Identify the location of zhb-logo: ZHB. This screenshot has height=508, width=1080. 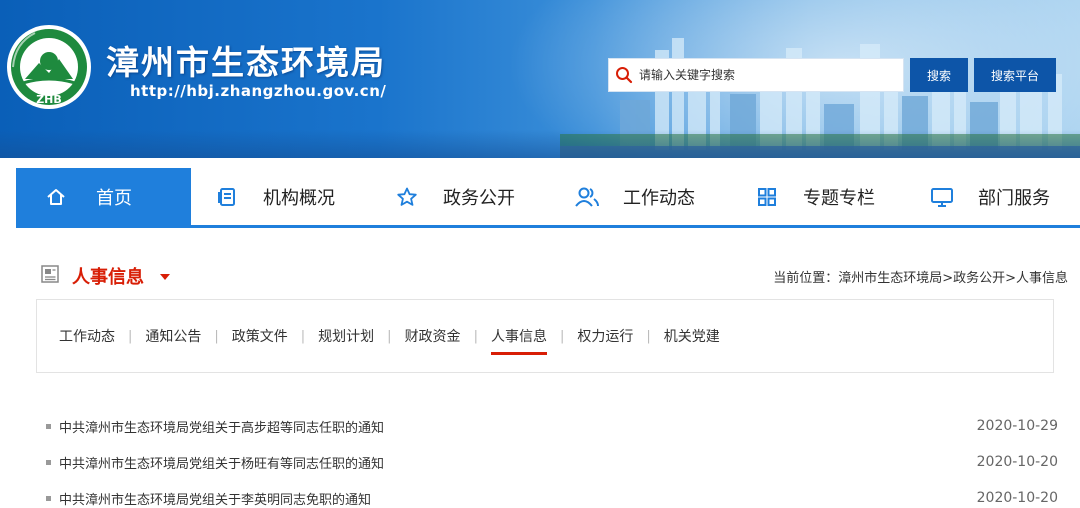
(49, 67).